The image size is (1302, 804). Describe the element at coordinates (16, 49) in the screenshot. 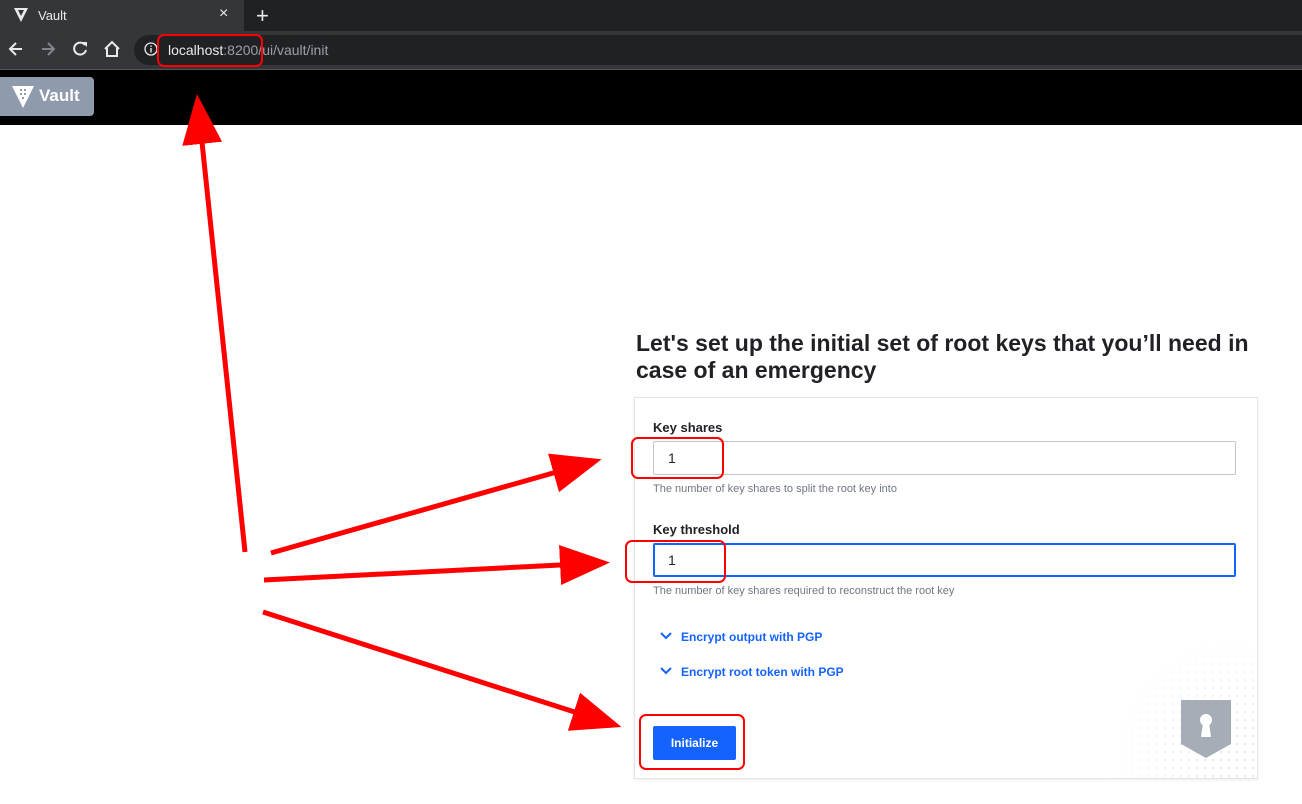

I see `back-icon` at that location.